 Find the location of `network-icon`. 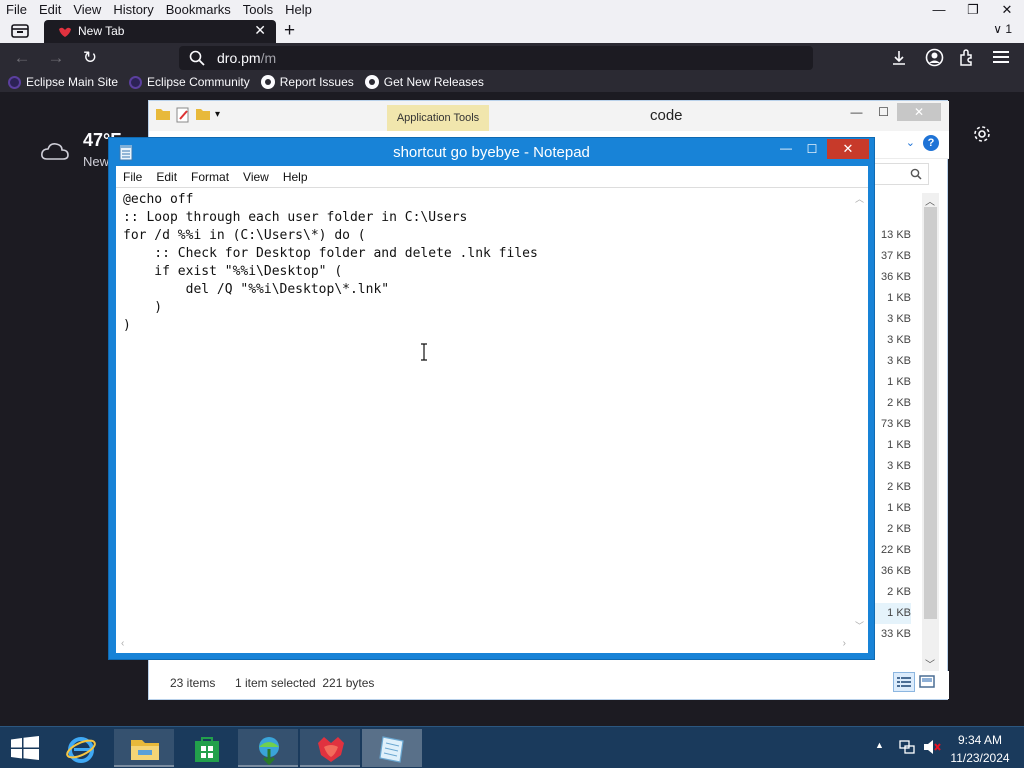

network-icon is located at coordinates (907, 747).